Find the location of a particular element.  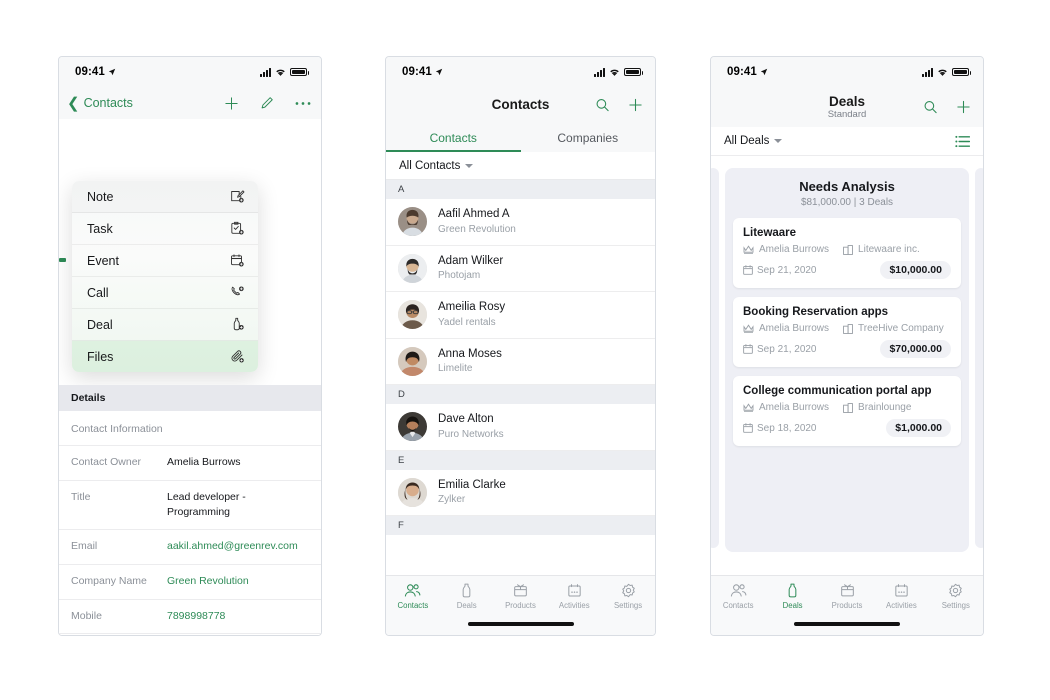

tab-label: Companies is located at coordinates (588, 137).